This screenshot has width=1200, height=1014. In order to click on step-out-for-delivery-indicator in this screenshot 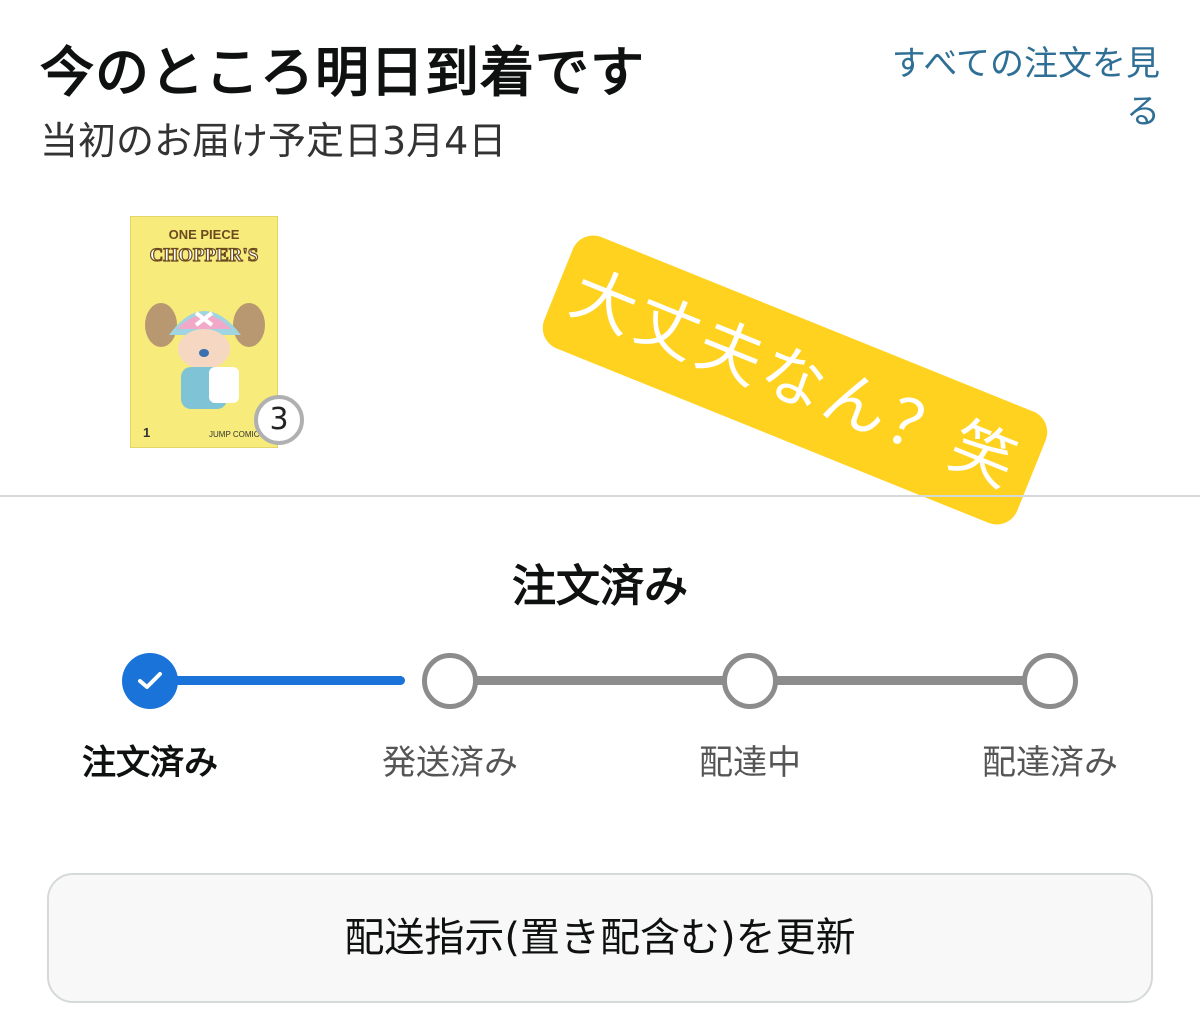, I will do `click(750, 681)`.